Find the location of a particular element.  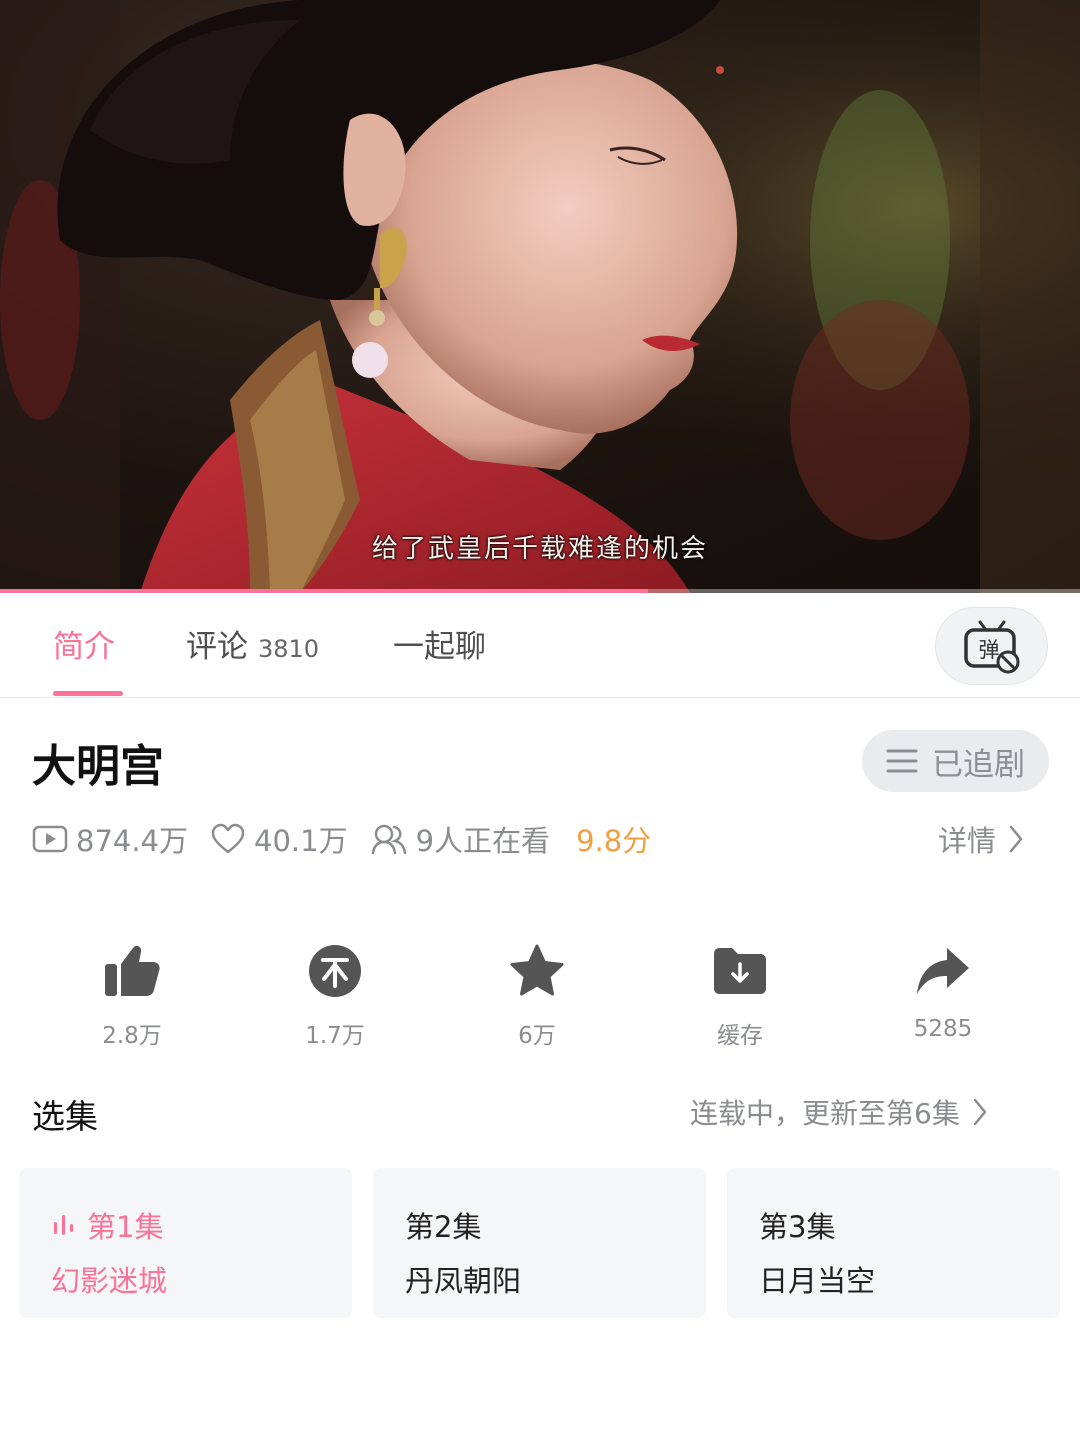

tab-comments: 评论 3810 is located at coordinates (252, 643).